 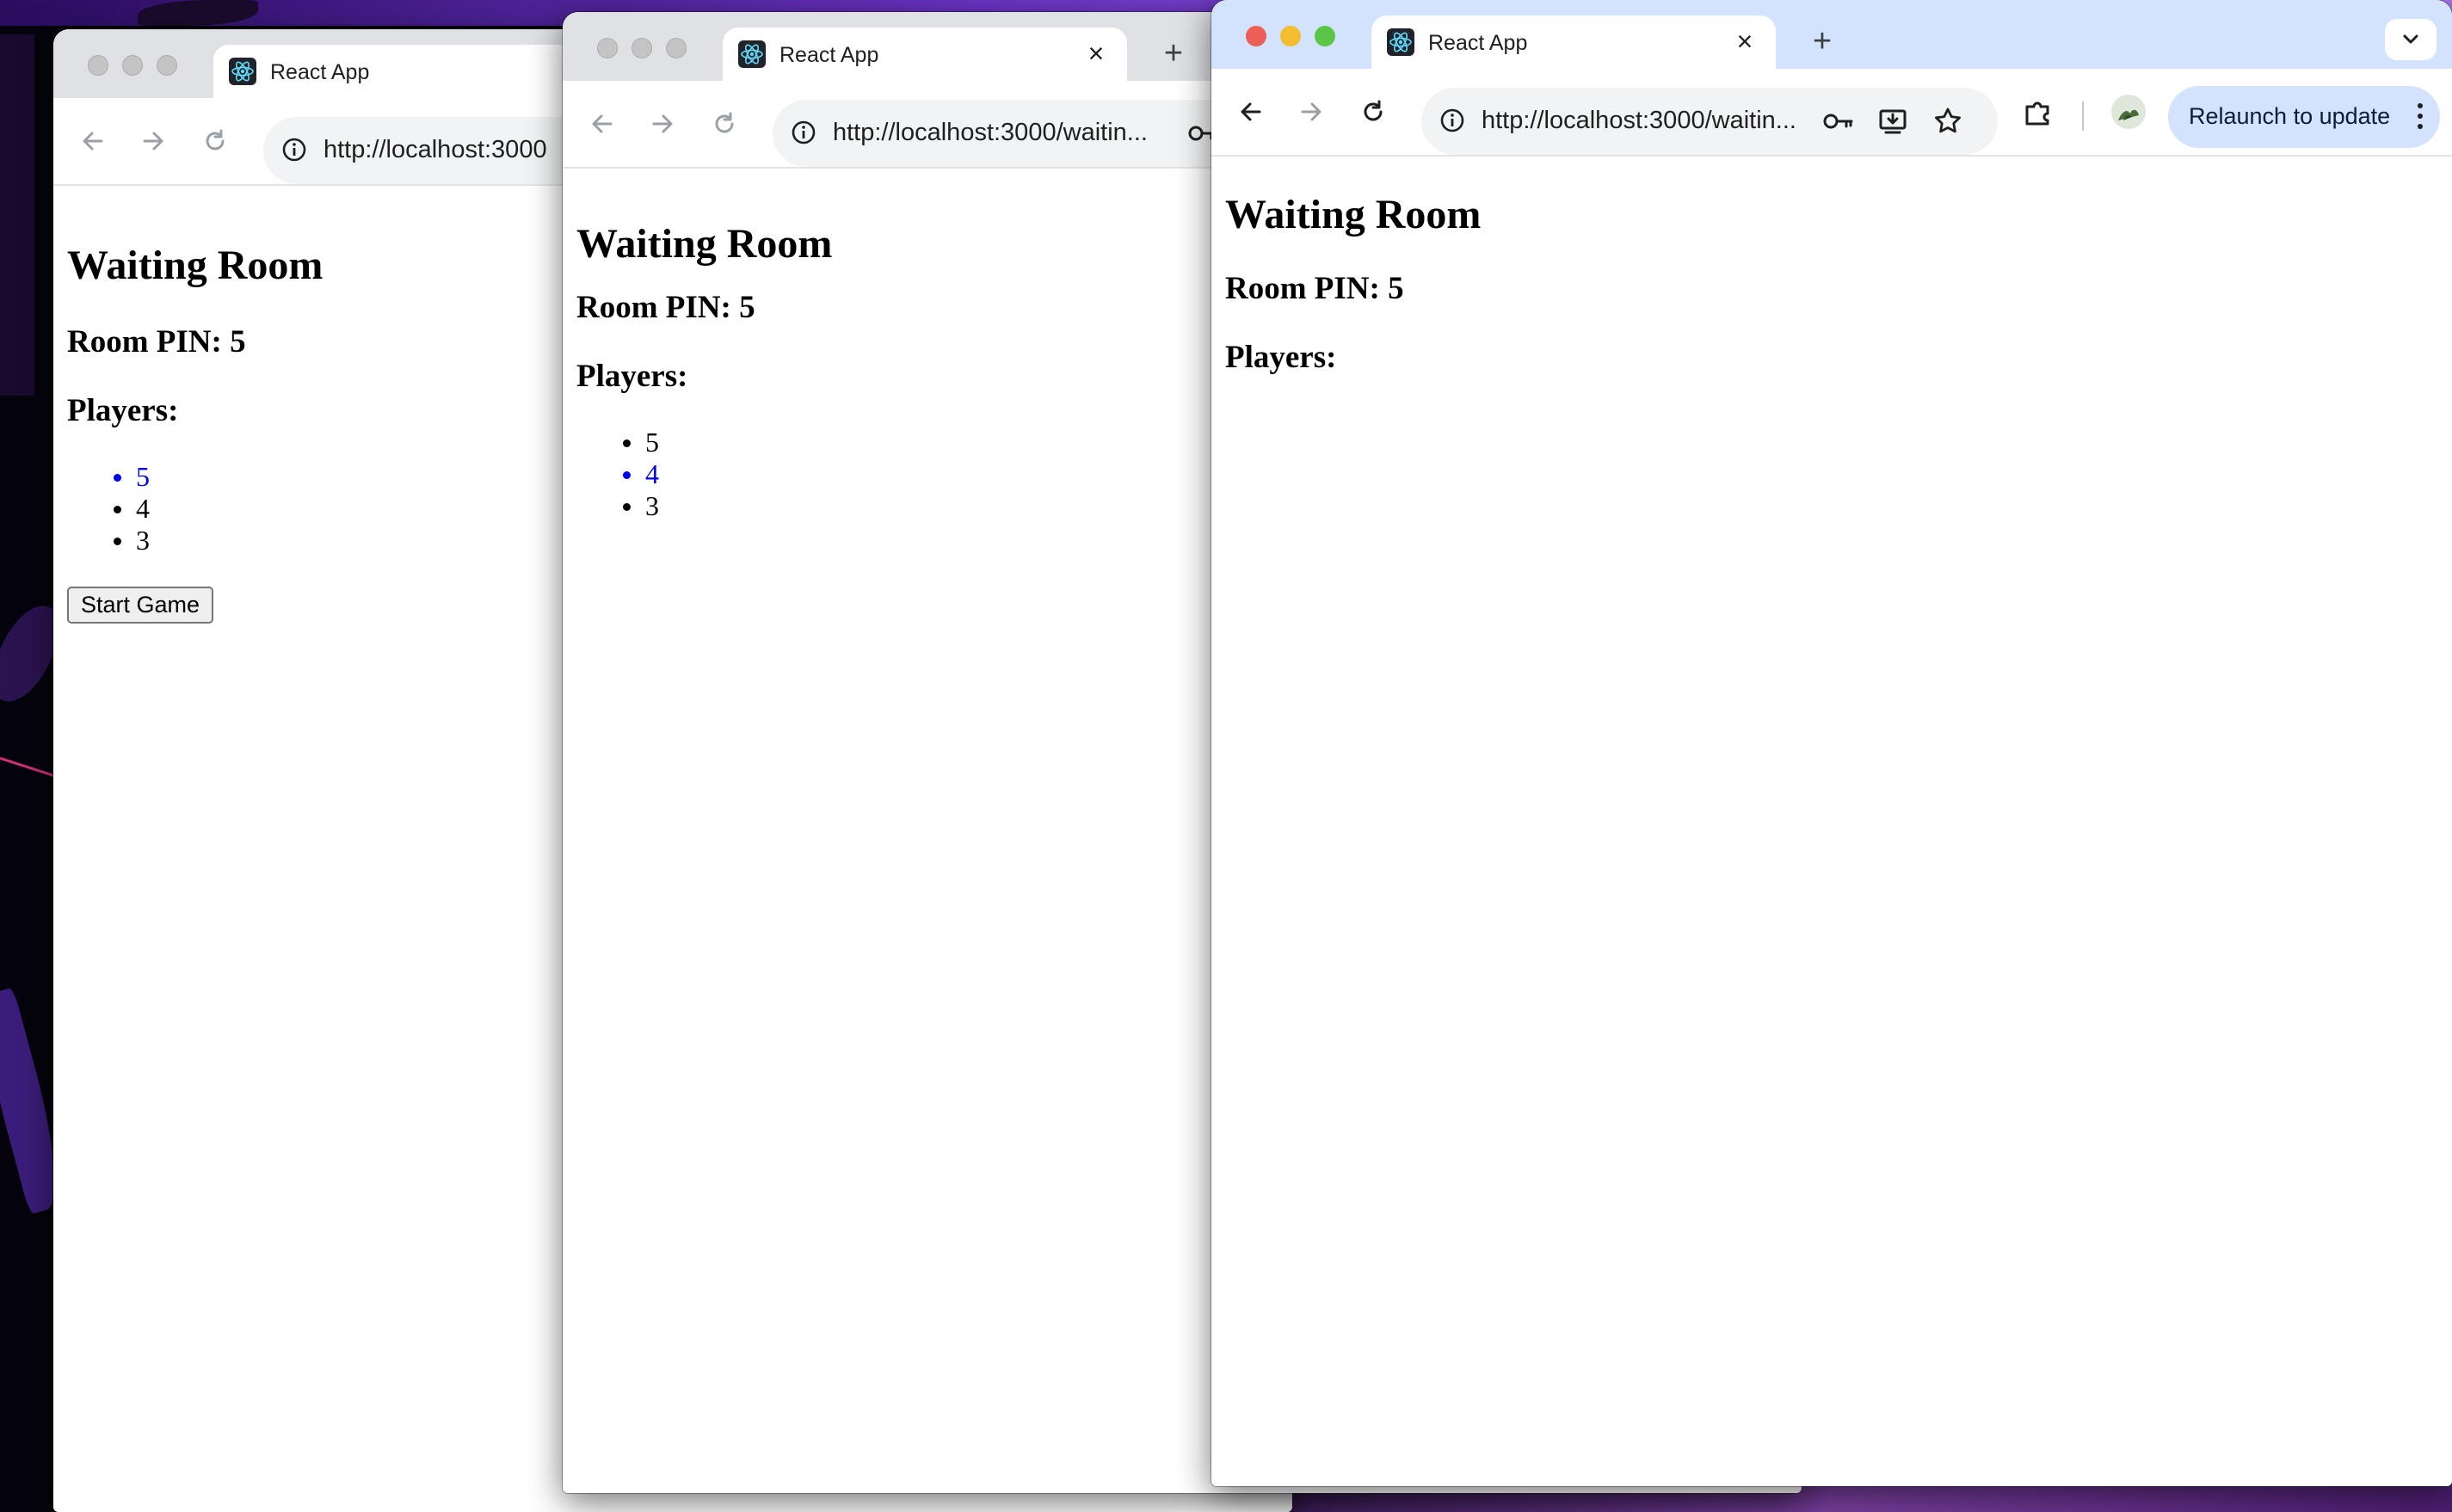 I want to click on wallpaper-foliage, so click(x=17, y=215).